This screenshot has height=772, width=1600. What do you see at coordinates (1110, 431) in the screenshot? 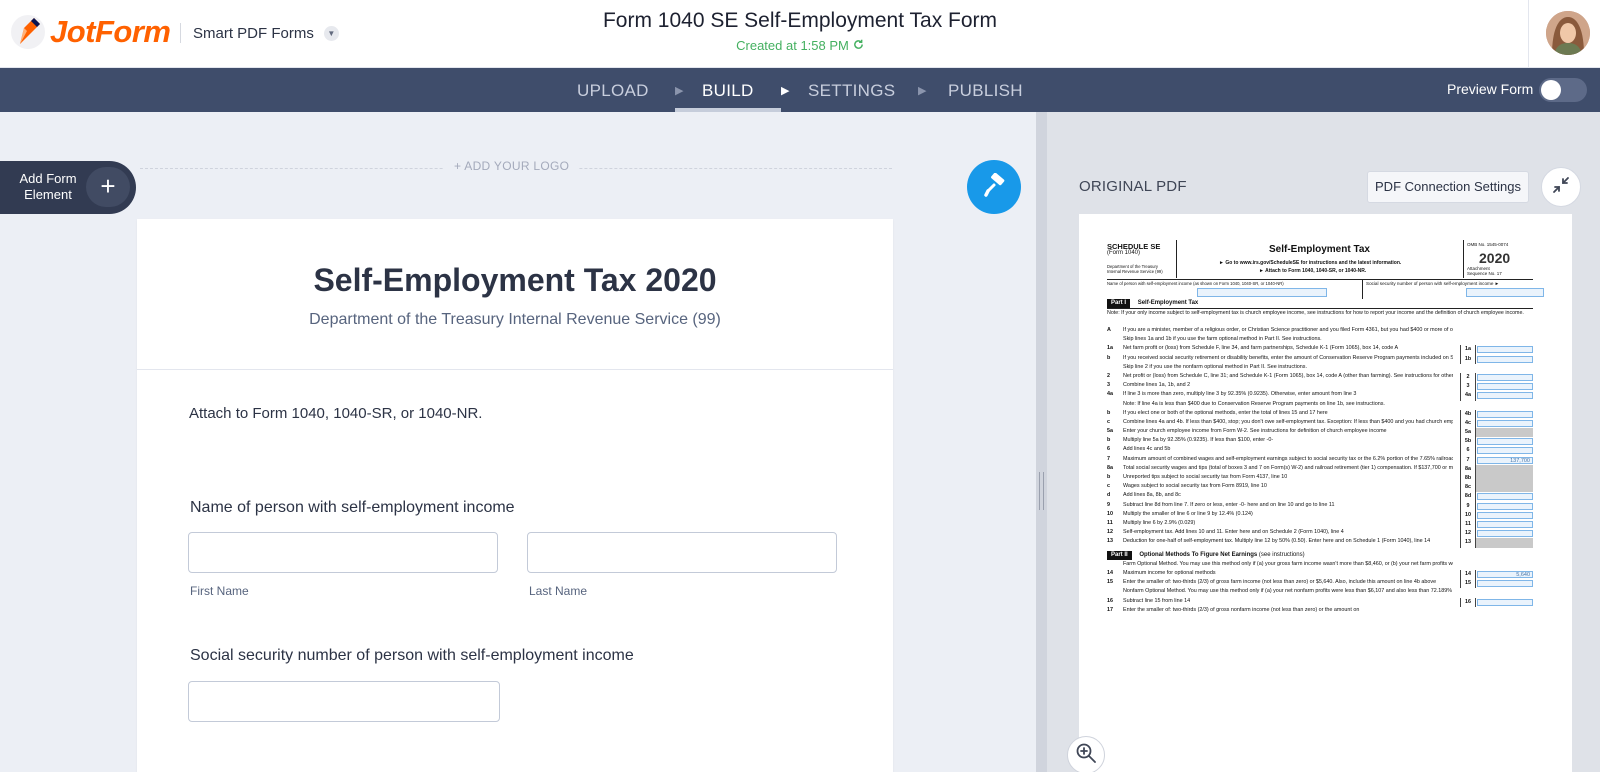
I see `pdf-line-number: 5a` at bounding box center [1110, 431].